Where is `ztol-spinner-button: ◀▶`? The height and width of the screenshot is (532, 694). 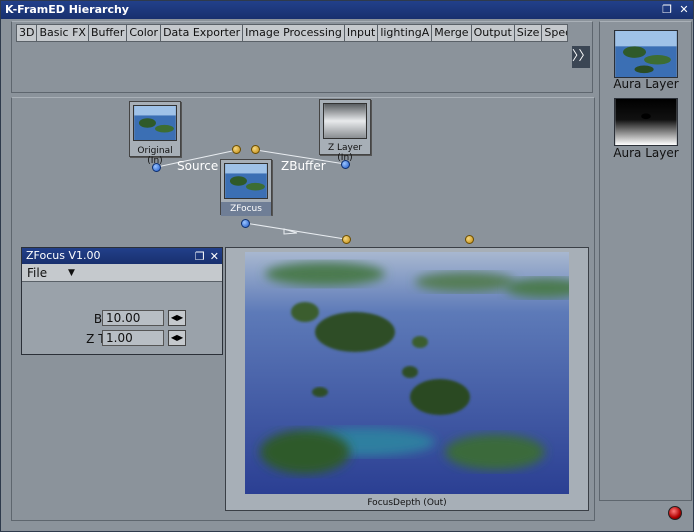
ztol-spinner-button: ◀▶ is located at coordinates (177, 338).